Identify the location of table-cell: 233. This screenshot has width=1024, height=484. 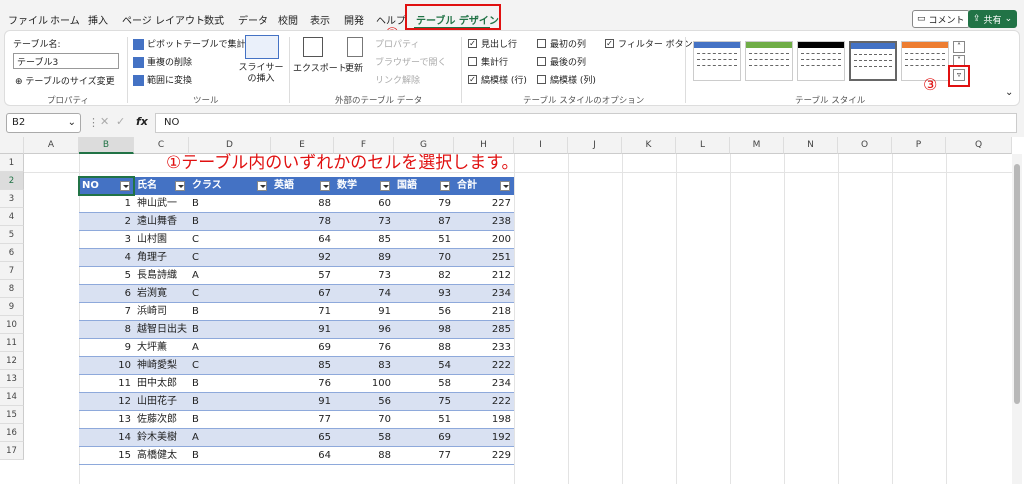
(484, 348).